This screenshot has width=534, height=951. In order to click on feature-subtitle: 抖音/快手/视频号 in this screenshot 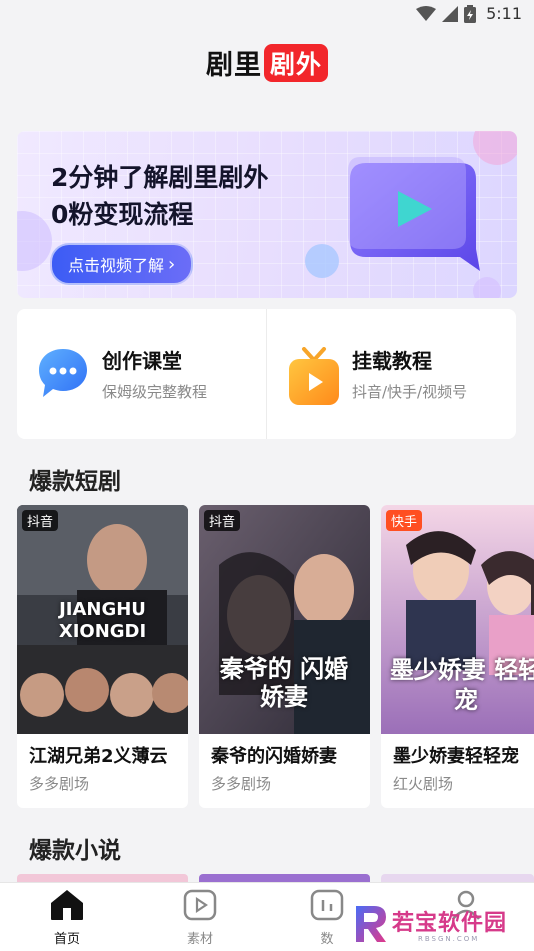, I will do `click(410, 392)`.